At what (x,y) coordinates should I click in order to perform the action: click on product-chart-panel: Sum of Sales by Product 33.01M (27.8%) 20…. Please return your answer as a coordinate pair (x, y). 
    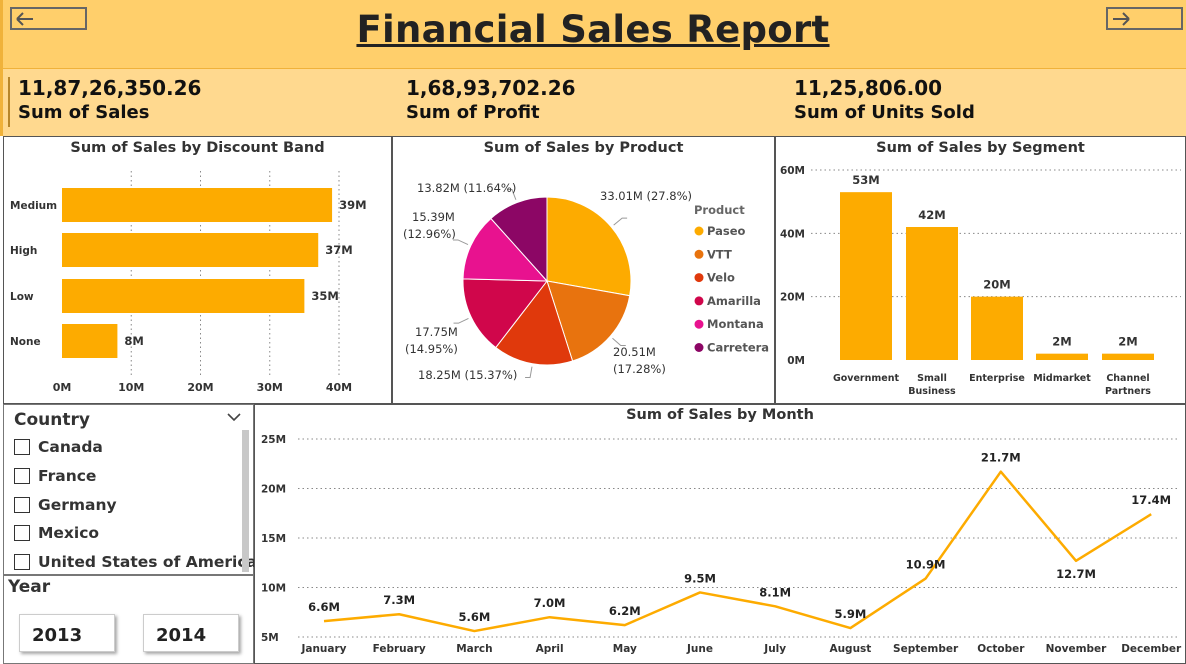
    Looking at the image, I should click on (583, 270).